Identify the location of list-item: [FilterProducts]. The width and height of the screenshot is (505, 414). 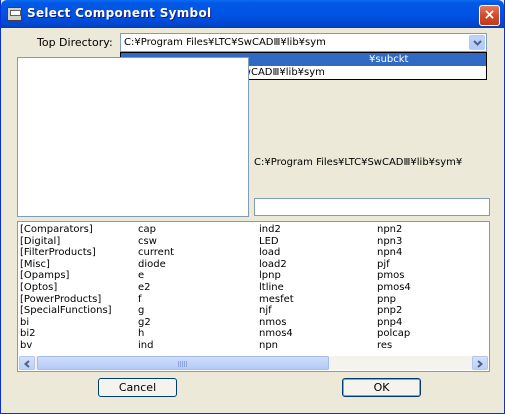
(66, 253).